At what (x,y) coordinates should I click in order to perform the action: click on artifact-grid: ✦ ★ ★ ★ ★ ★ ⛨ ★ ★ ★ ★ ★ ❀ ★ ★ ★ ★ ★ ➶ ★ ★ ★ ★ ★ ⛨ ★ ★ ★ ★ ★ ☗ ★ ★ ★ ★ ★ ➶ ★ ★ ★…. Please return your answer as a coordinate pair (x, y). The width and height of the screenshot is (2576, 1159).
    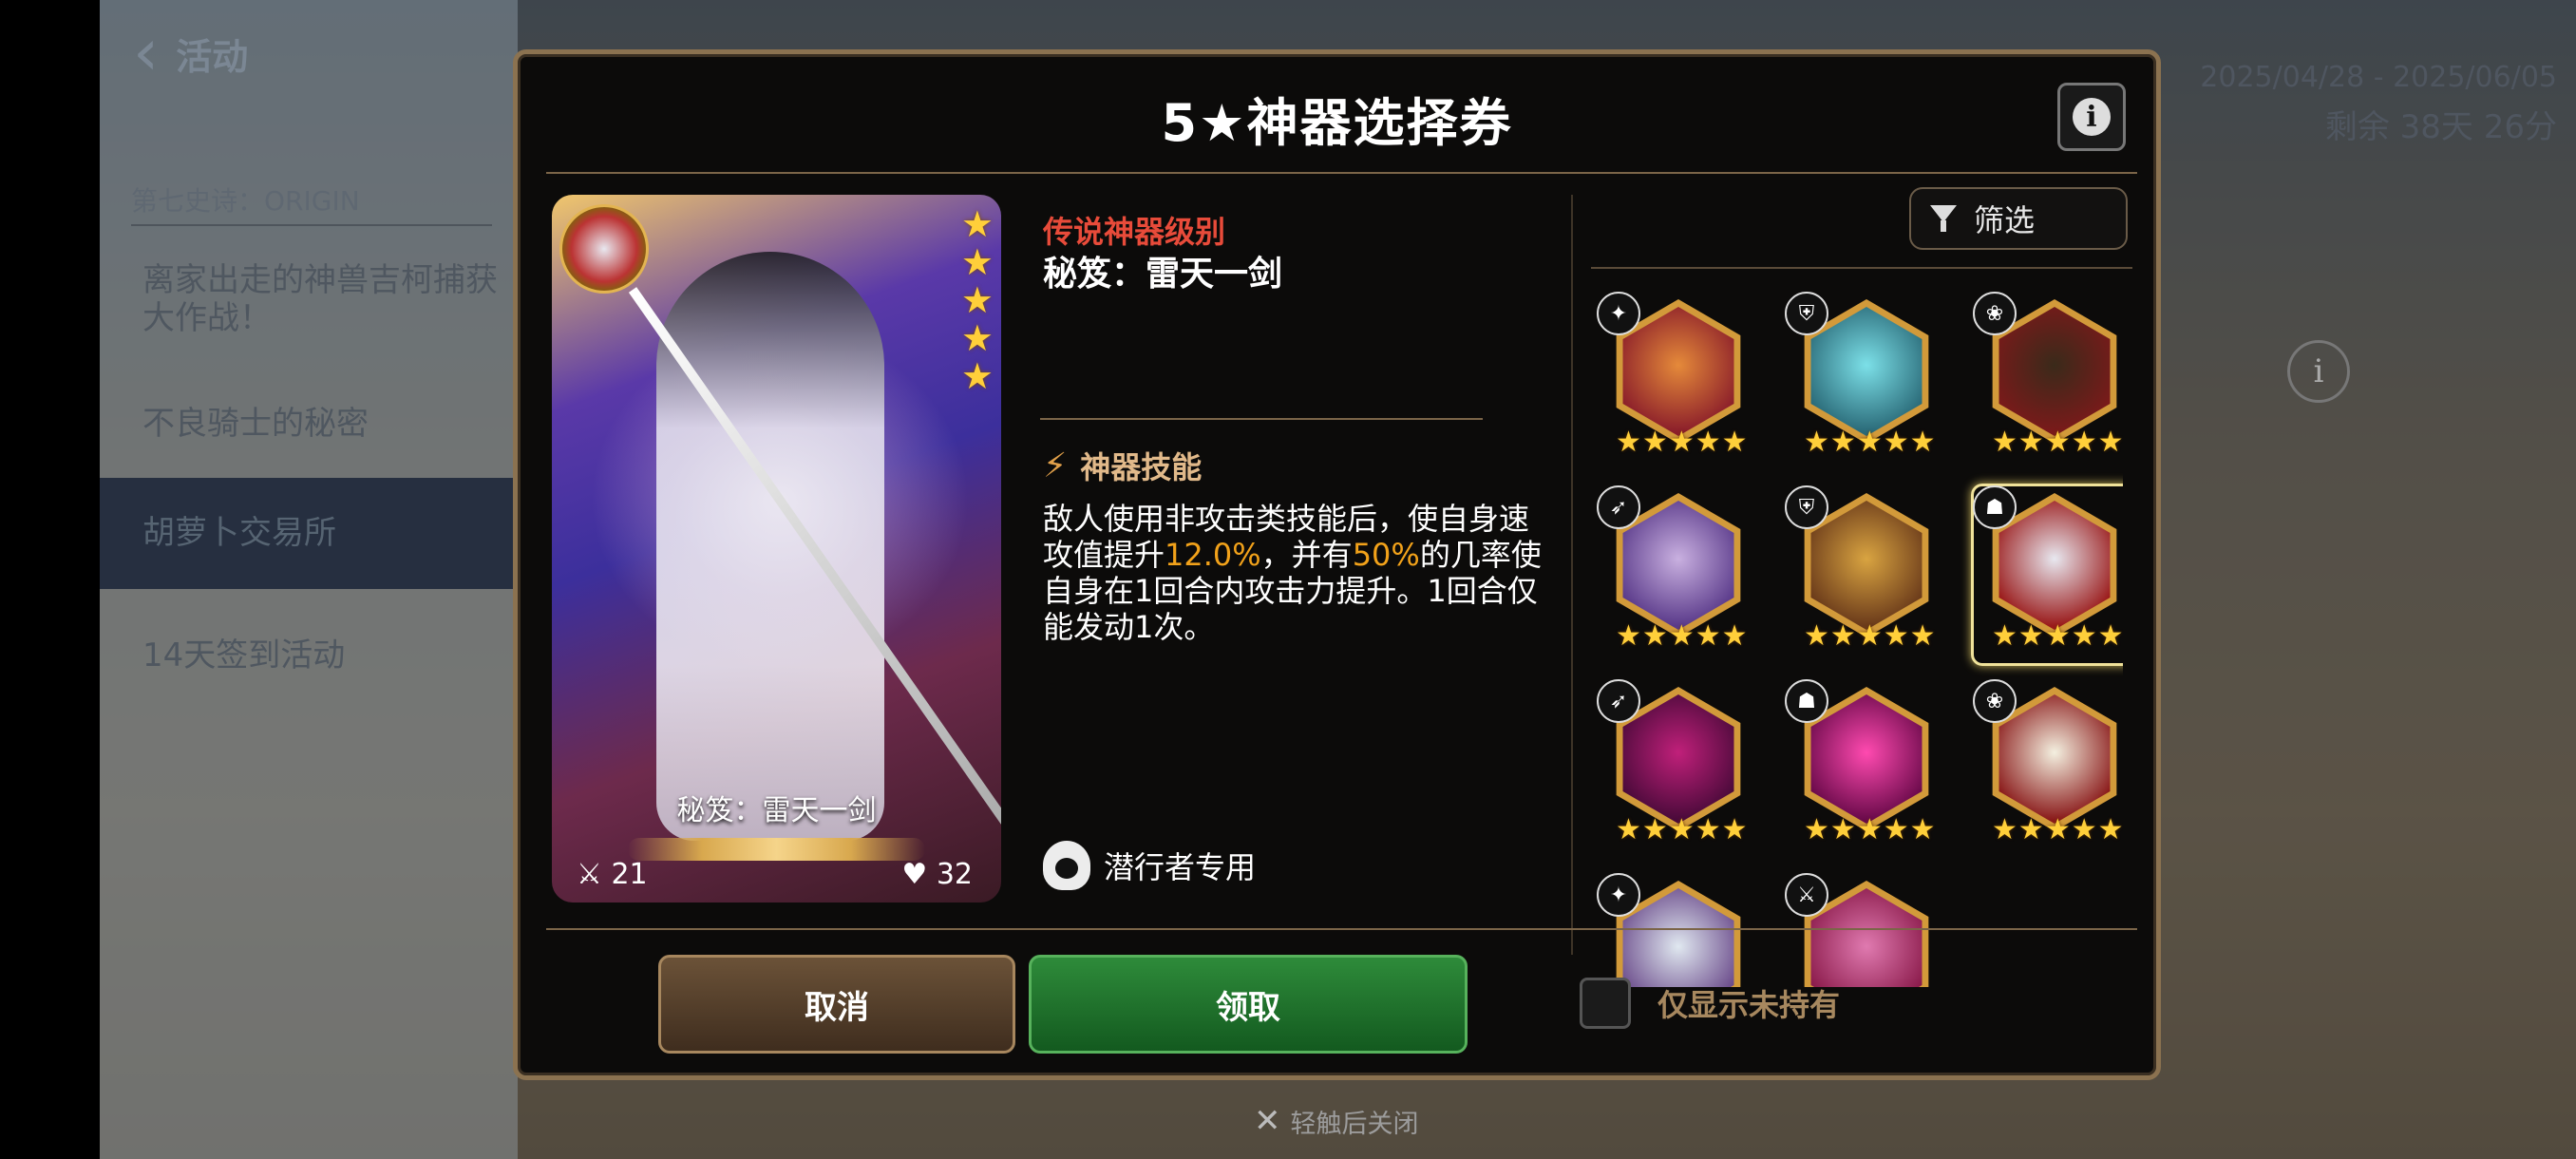
    Looking at the image, I should click on (1857, 639).